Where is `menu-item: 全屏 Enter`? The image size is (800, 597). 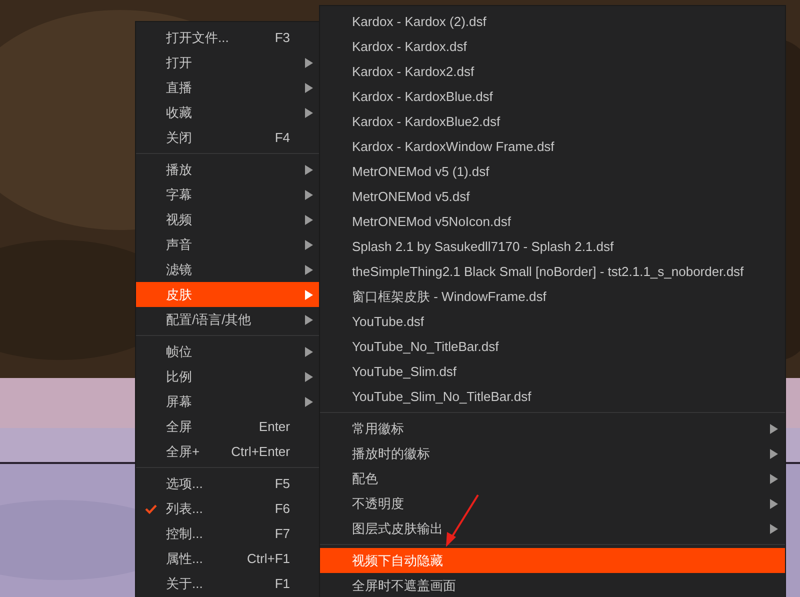
menu-item: 全屏 Enter is located at coordinates (228, 426).